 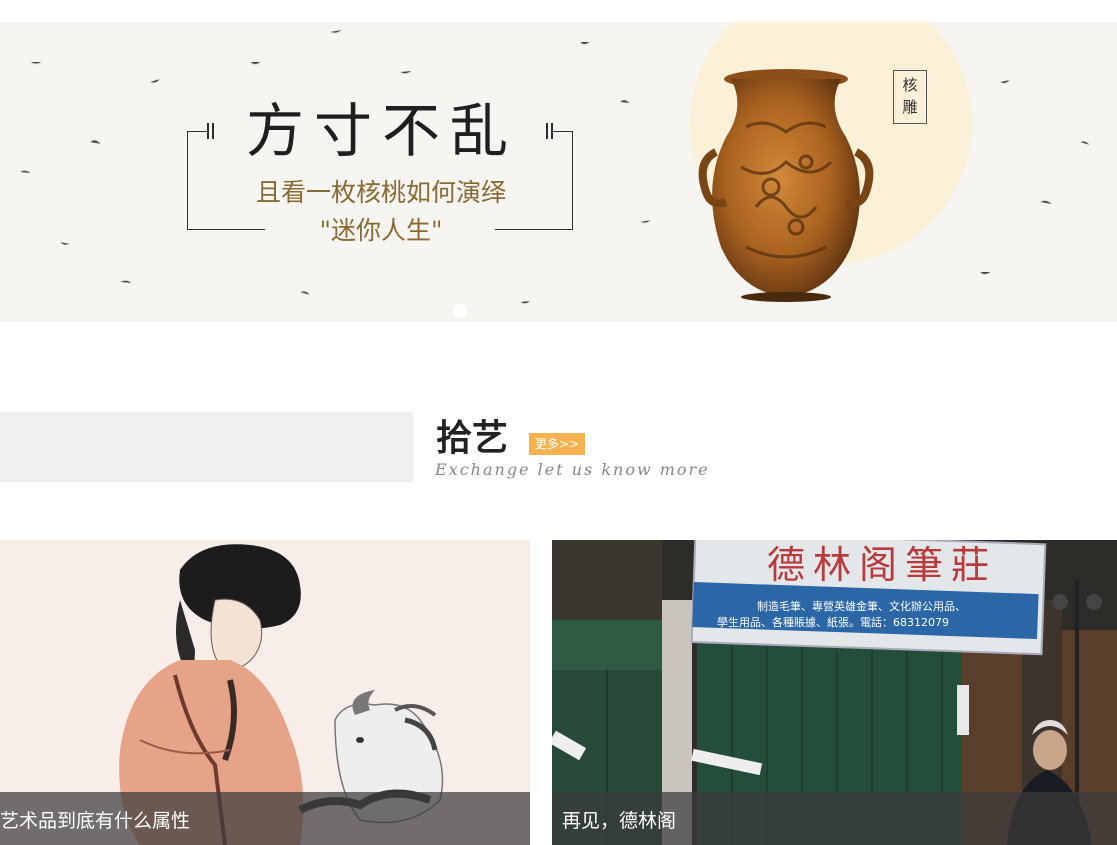 What do you see at coordinates (861, 606) in the screenshot?
I see `sign-line-1: 制造毛筆、專營英雄金筆、文化辦公用品、` at bounding box center [861, 606].